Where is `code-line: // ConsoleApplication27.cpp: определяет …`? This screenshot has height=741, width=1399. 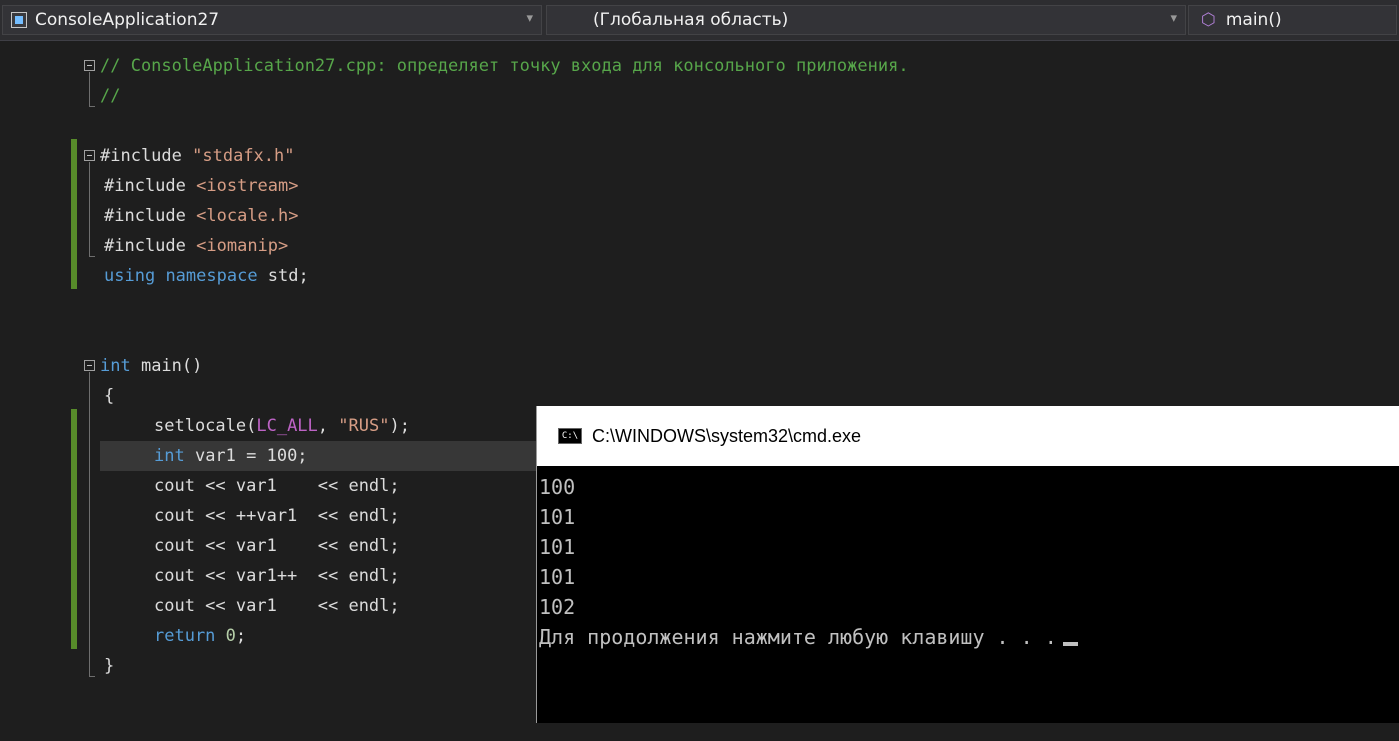 code-line: // ConsoleApplication27.cpp: определяет … is located at coordinates (454, 66).